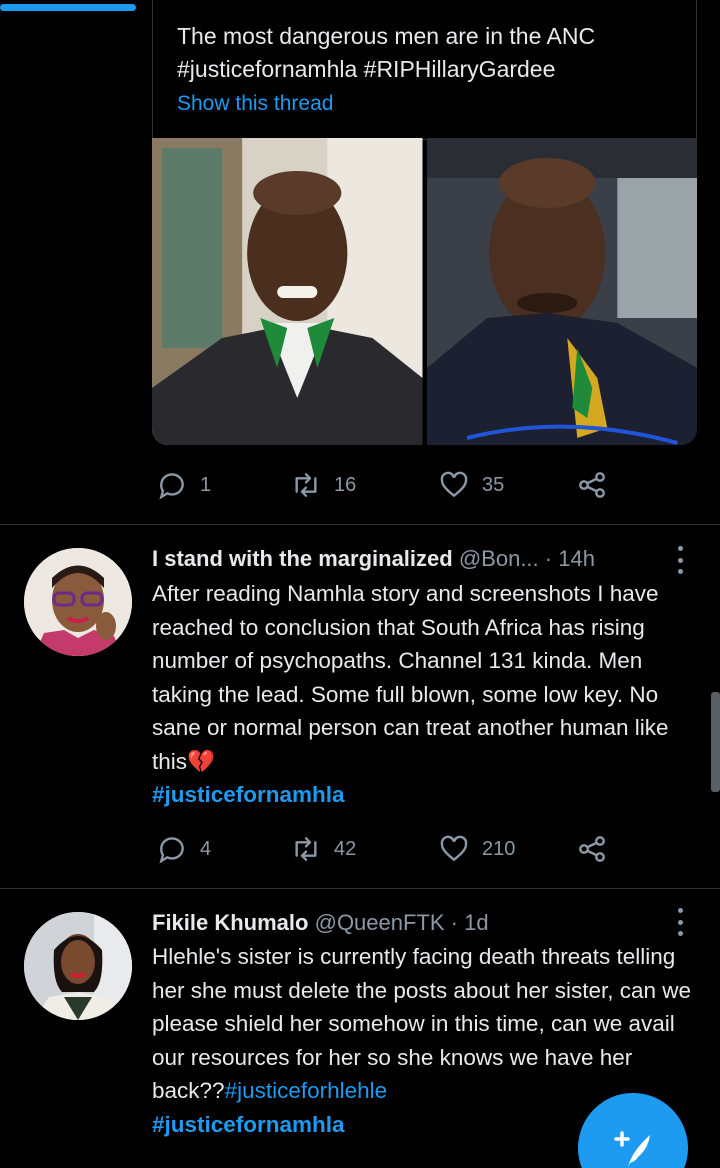 The height and width of the screenshot is (1168, 720). Describe the element at coordinates (302, 558) in the screenshot. I see `display-name: I stand with the marginalized` at that location.